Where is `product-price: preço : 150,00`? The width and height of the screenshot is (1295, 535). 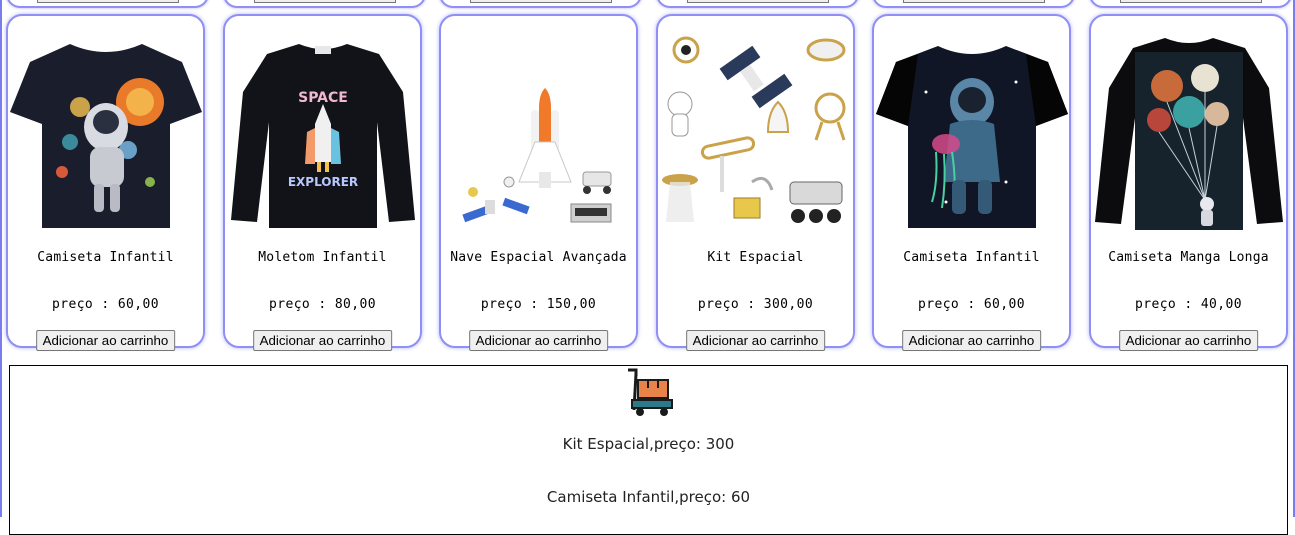 product-price: preço : 150,00 is located at coordinates (538, 304).